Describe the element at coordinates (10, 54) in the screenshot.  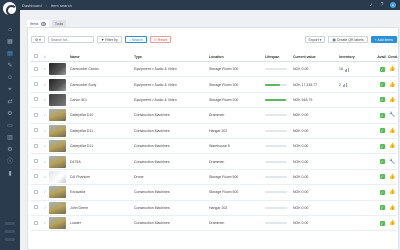
I see `items-icon: ▤` at that location.